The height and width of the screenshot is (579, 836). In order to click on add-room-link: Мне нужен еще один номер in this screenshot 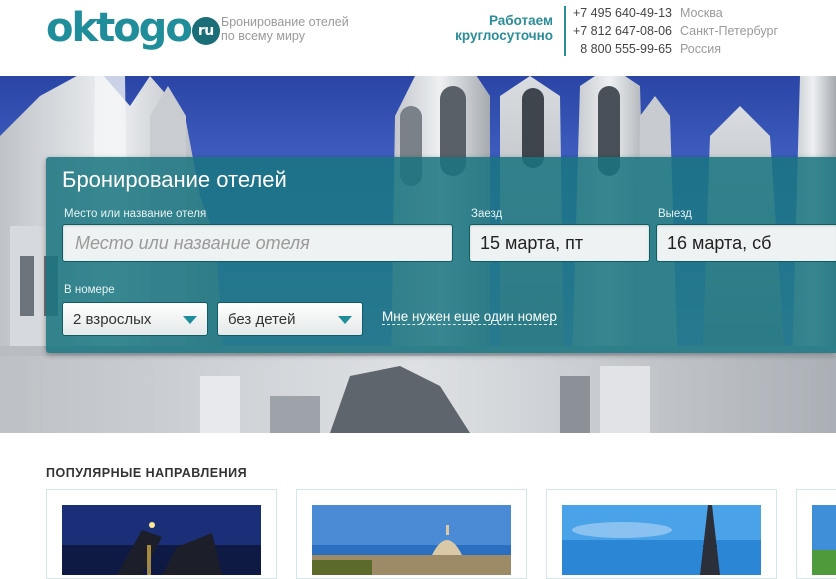, I will do `click(469, 317)`.